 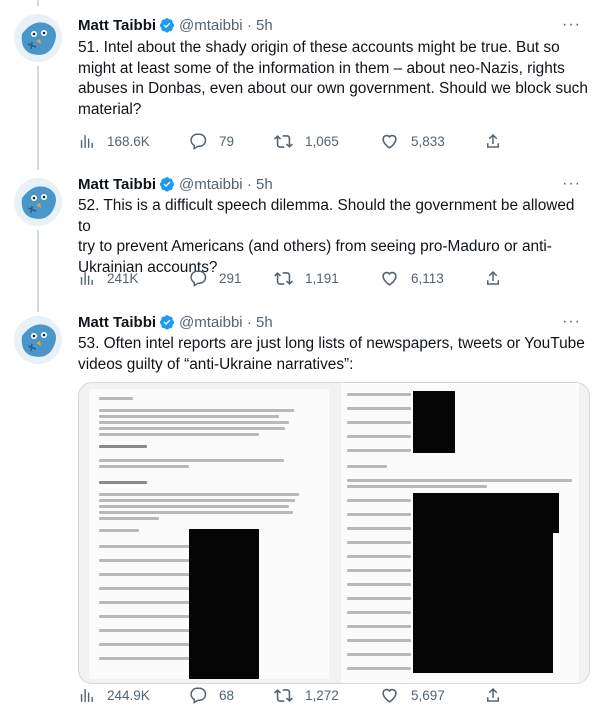 I want to click on retweet-count: 1,191, so click(x=322, y=278).